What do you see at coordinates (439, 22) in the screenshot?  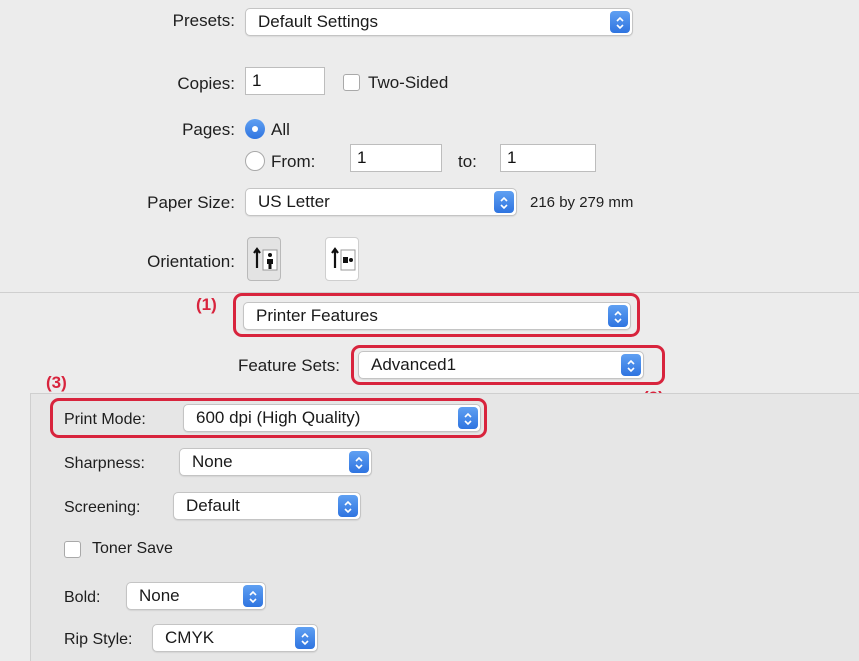 I see `presets-popup: Default Settings` at bounding box center [439, 22].